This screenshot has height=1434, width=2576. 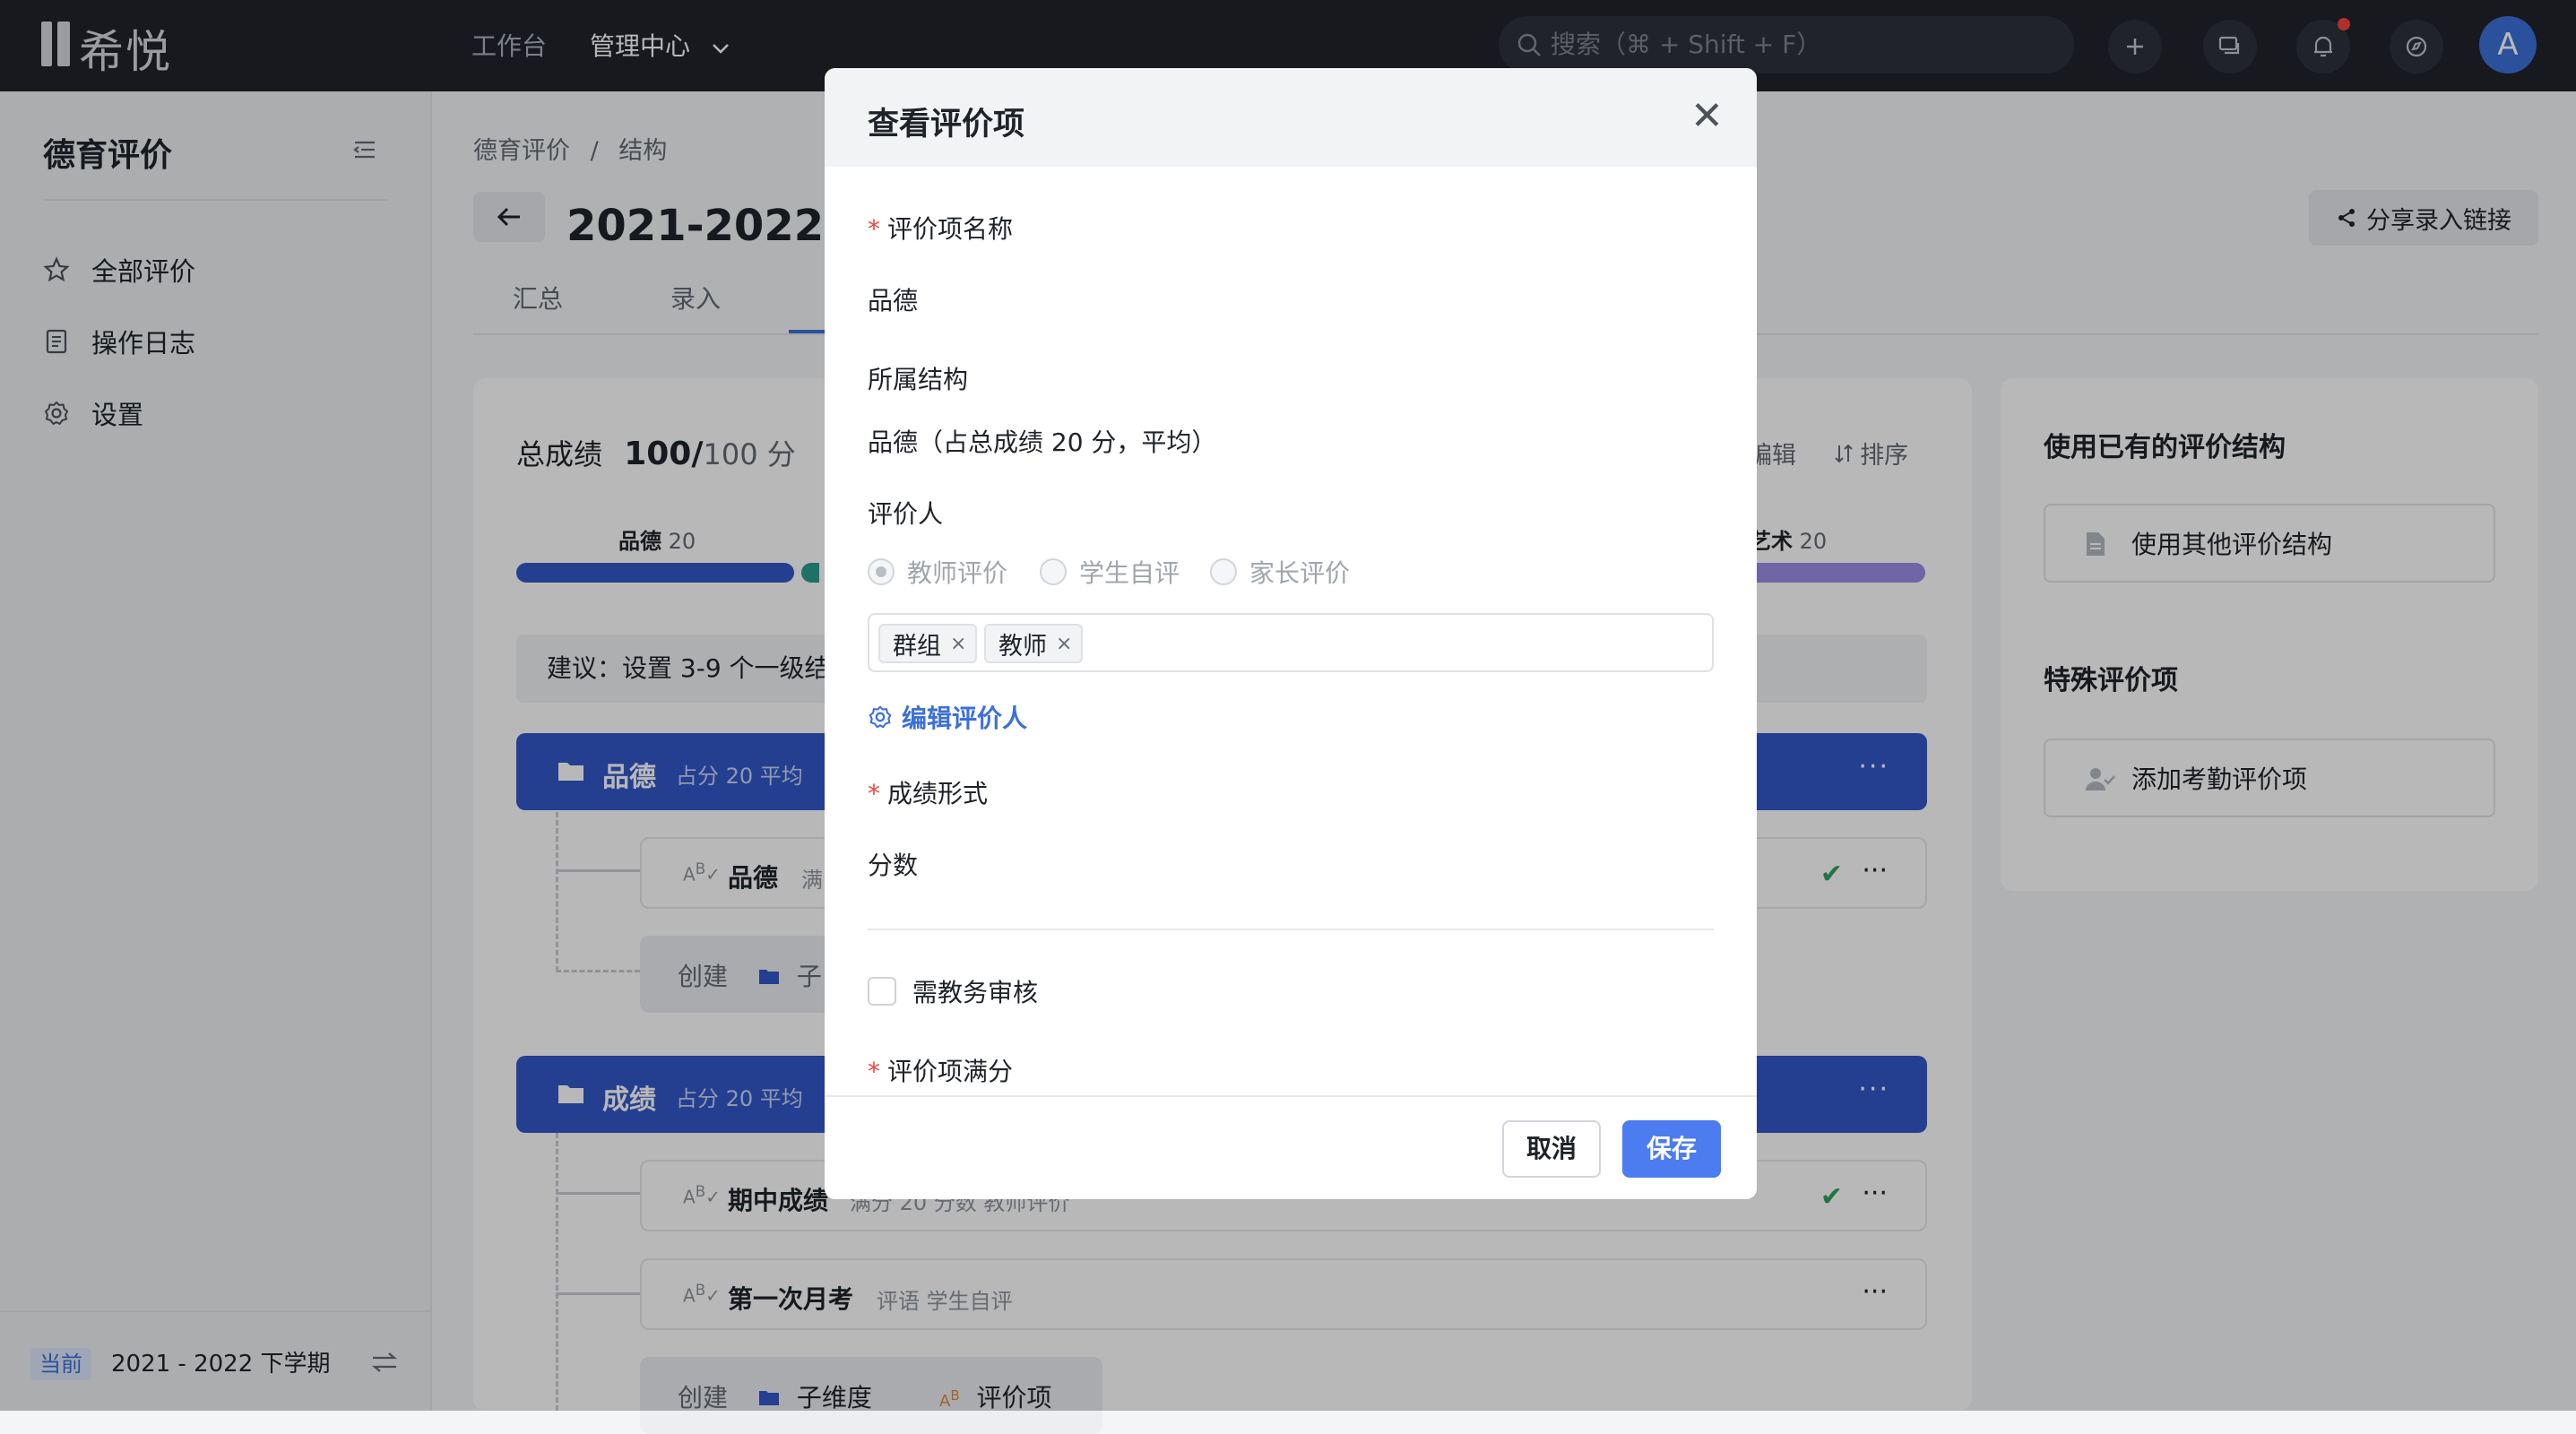 What do you see at coordinates (918, 379) in the screenshot?
I see `structure-label: 所属结构` at bounding box center [918, 379].